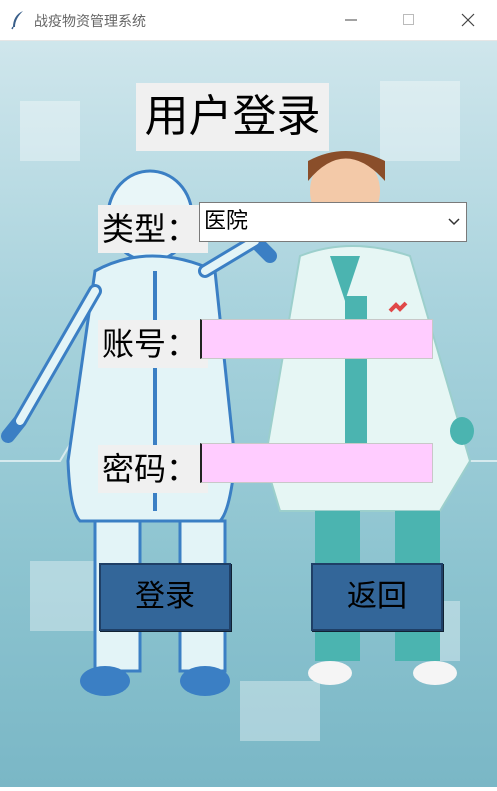  I want to click on password-label: 密码：, so click(153, 469).